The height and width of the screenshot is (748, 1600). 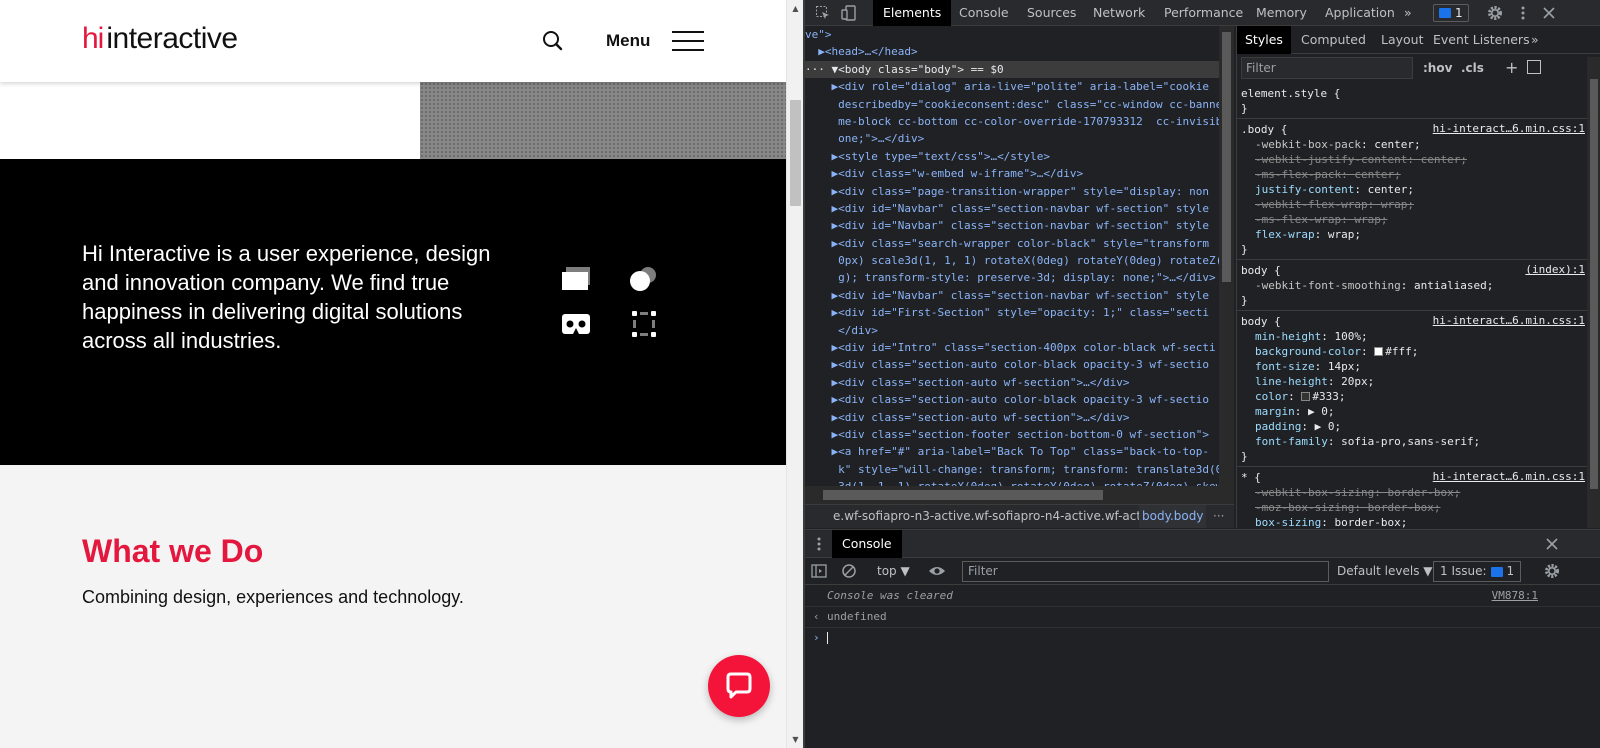 What do you see at coordinates (849, 571) in the screenshot?
I see `clear-console-icon` at bounding box center [849, 571].